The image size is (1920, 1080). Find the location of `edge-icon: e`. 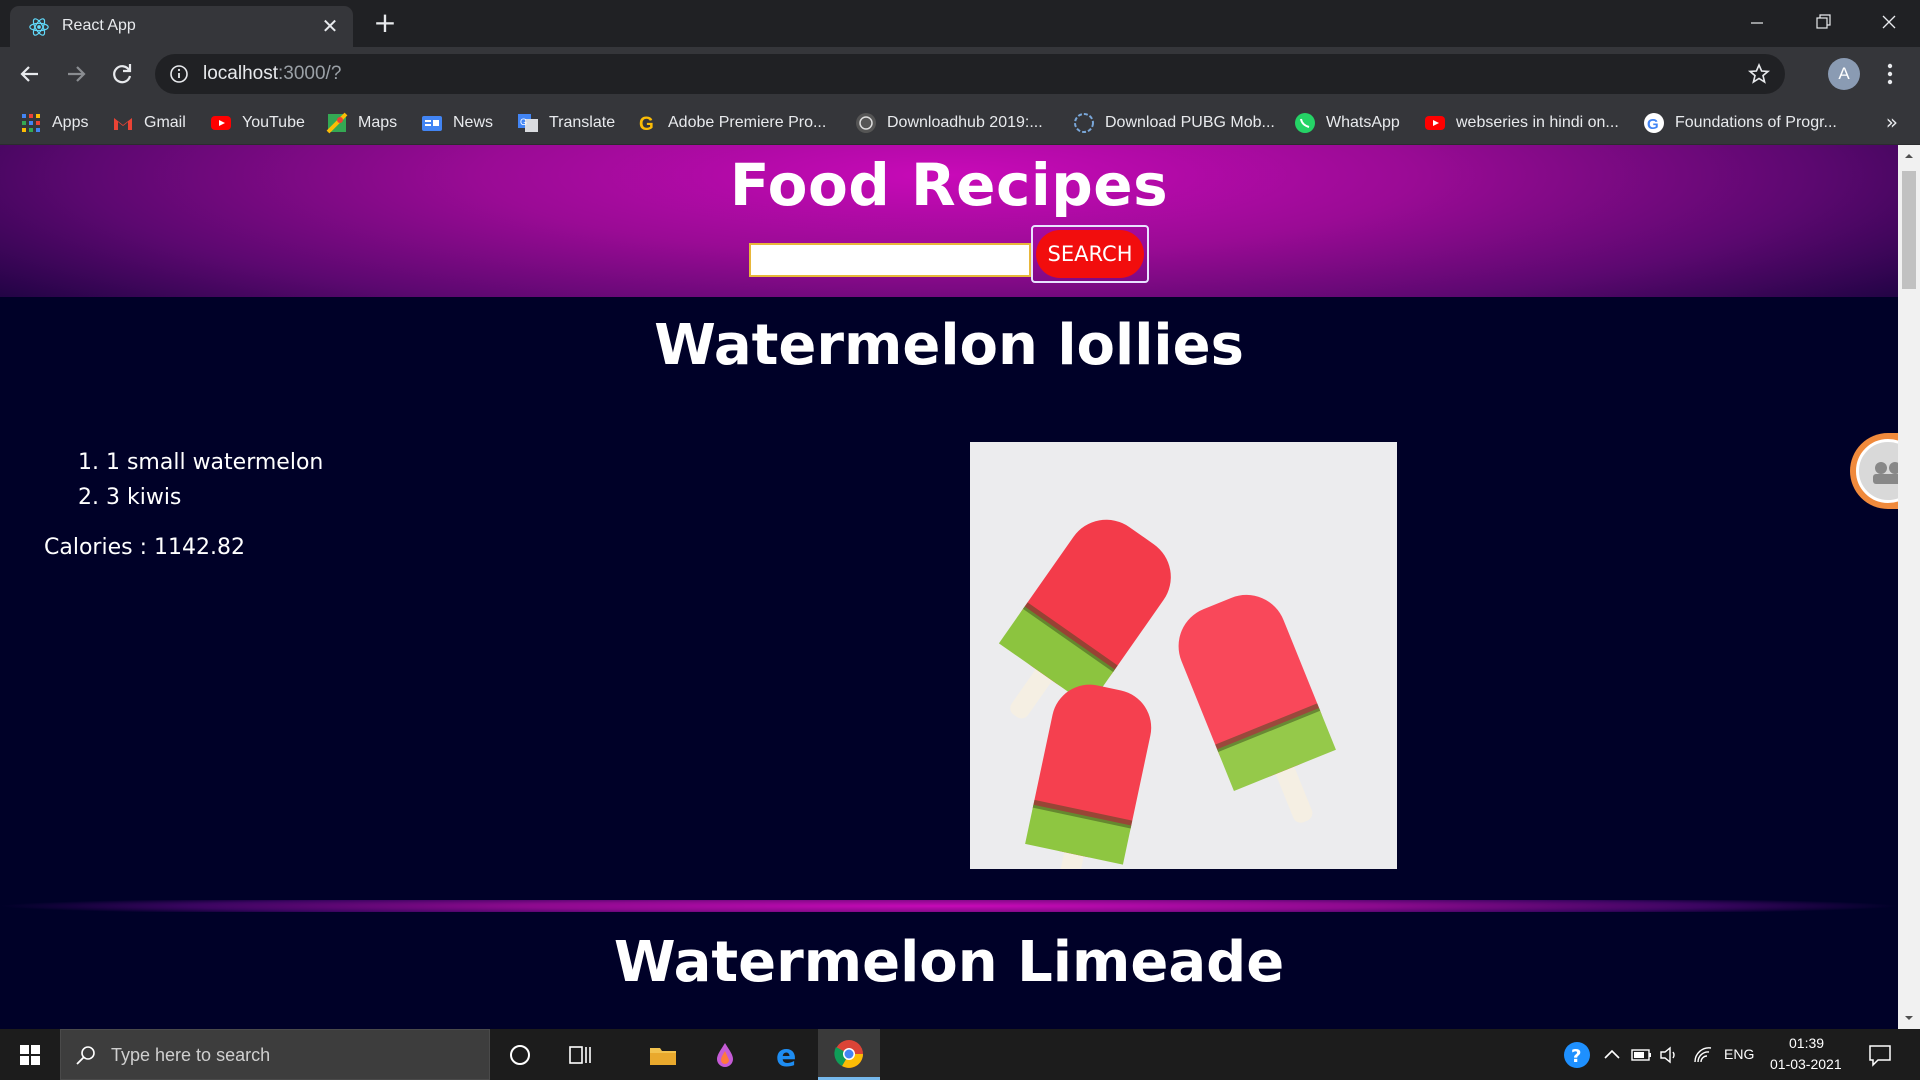

edge-icon: e is located at coordinates (788, 1055).